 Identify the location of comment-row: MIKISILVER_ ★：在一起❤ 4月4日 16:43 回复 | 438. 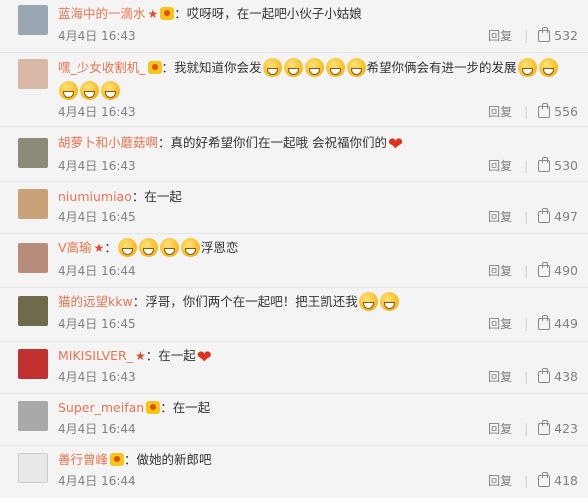
(294, 368).